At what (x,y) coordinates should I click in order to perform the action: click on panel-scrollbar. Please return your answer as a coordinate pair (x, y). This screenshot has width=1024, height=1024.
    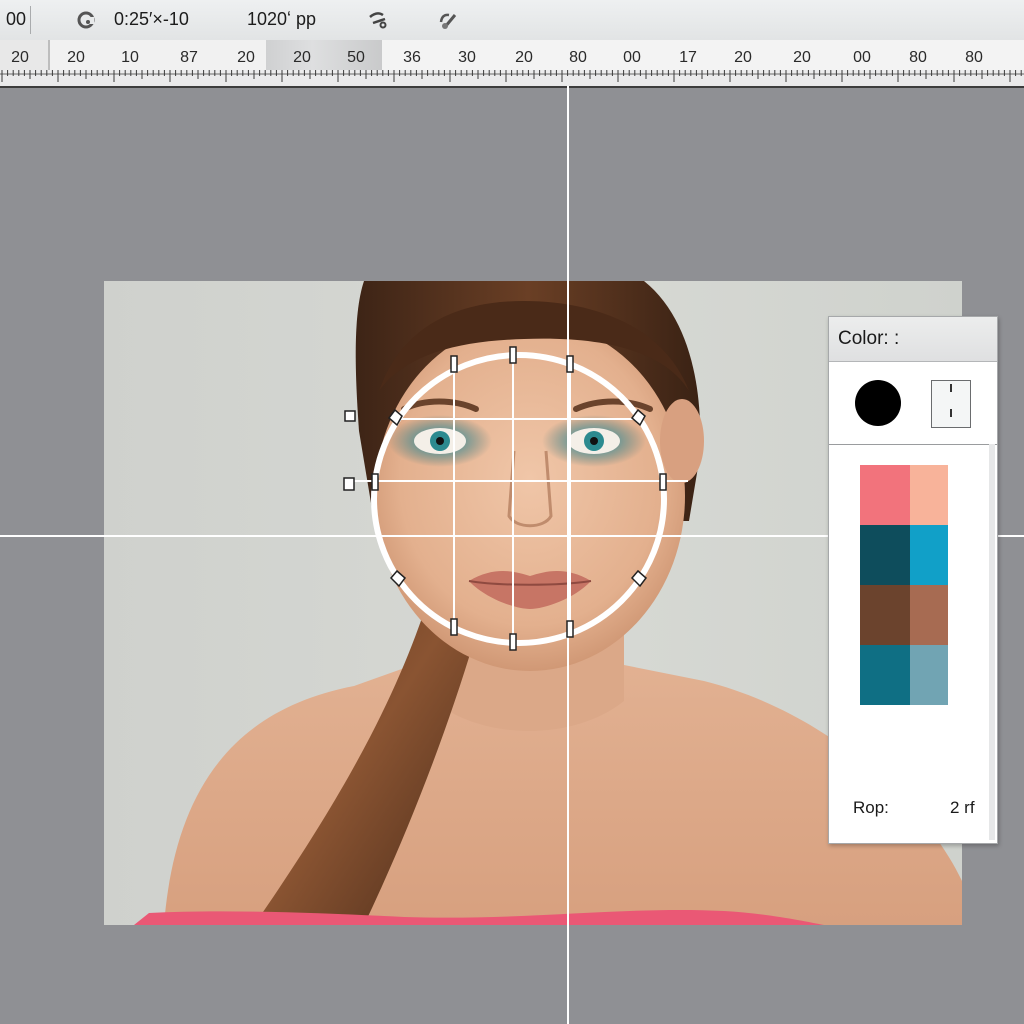
    Looking at the image, I should click on (992, 642).